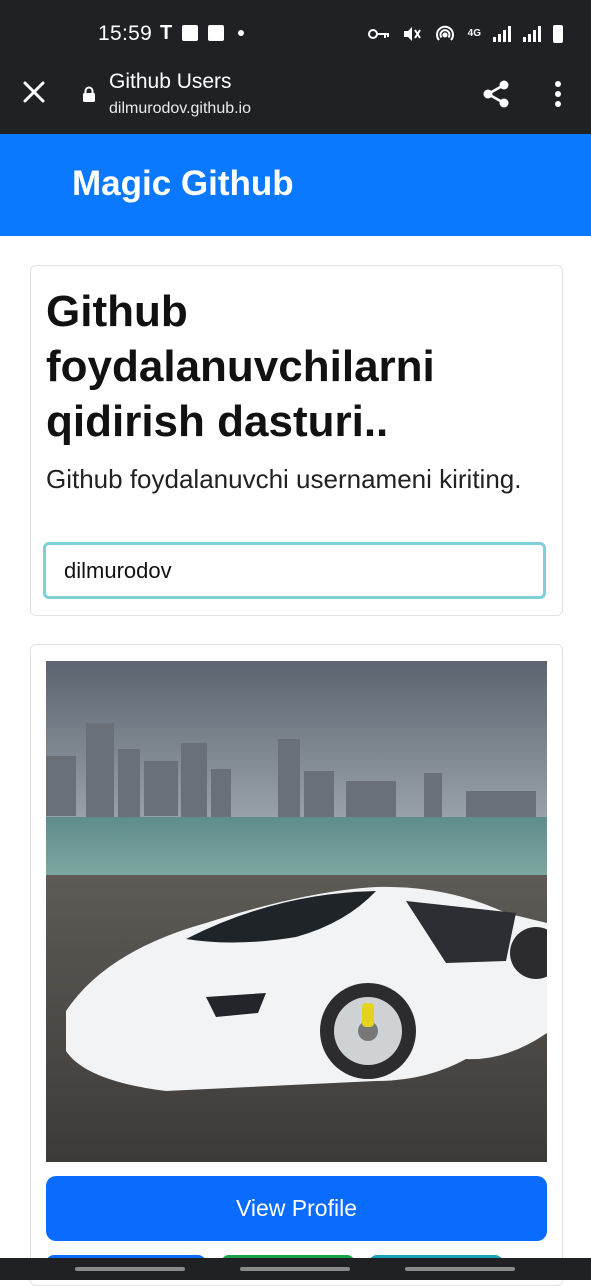 This screenshot has width=591, height=1286. What do you see at coordinates (89, 94) in the screenshot?
I see `lock-icon` at bounding box center [89, 94].